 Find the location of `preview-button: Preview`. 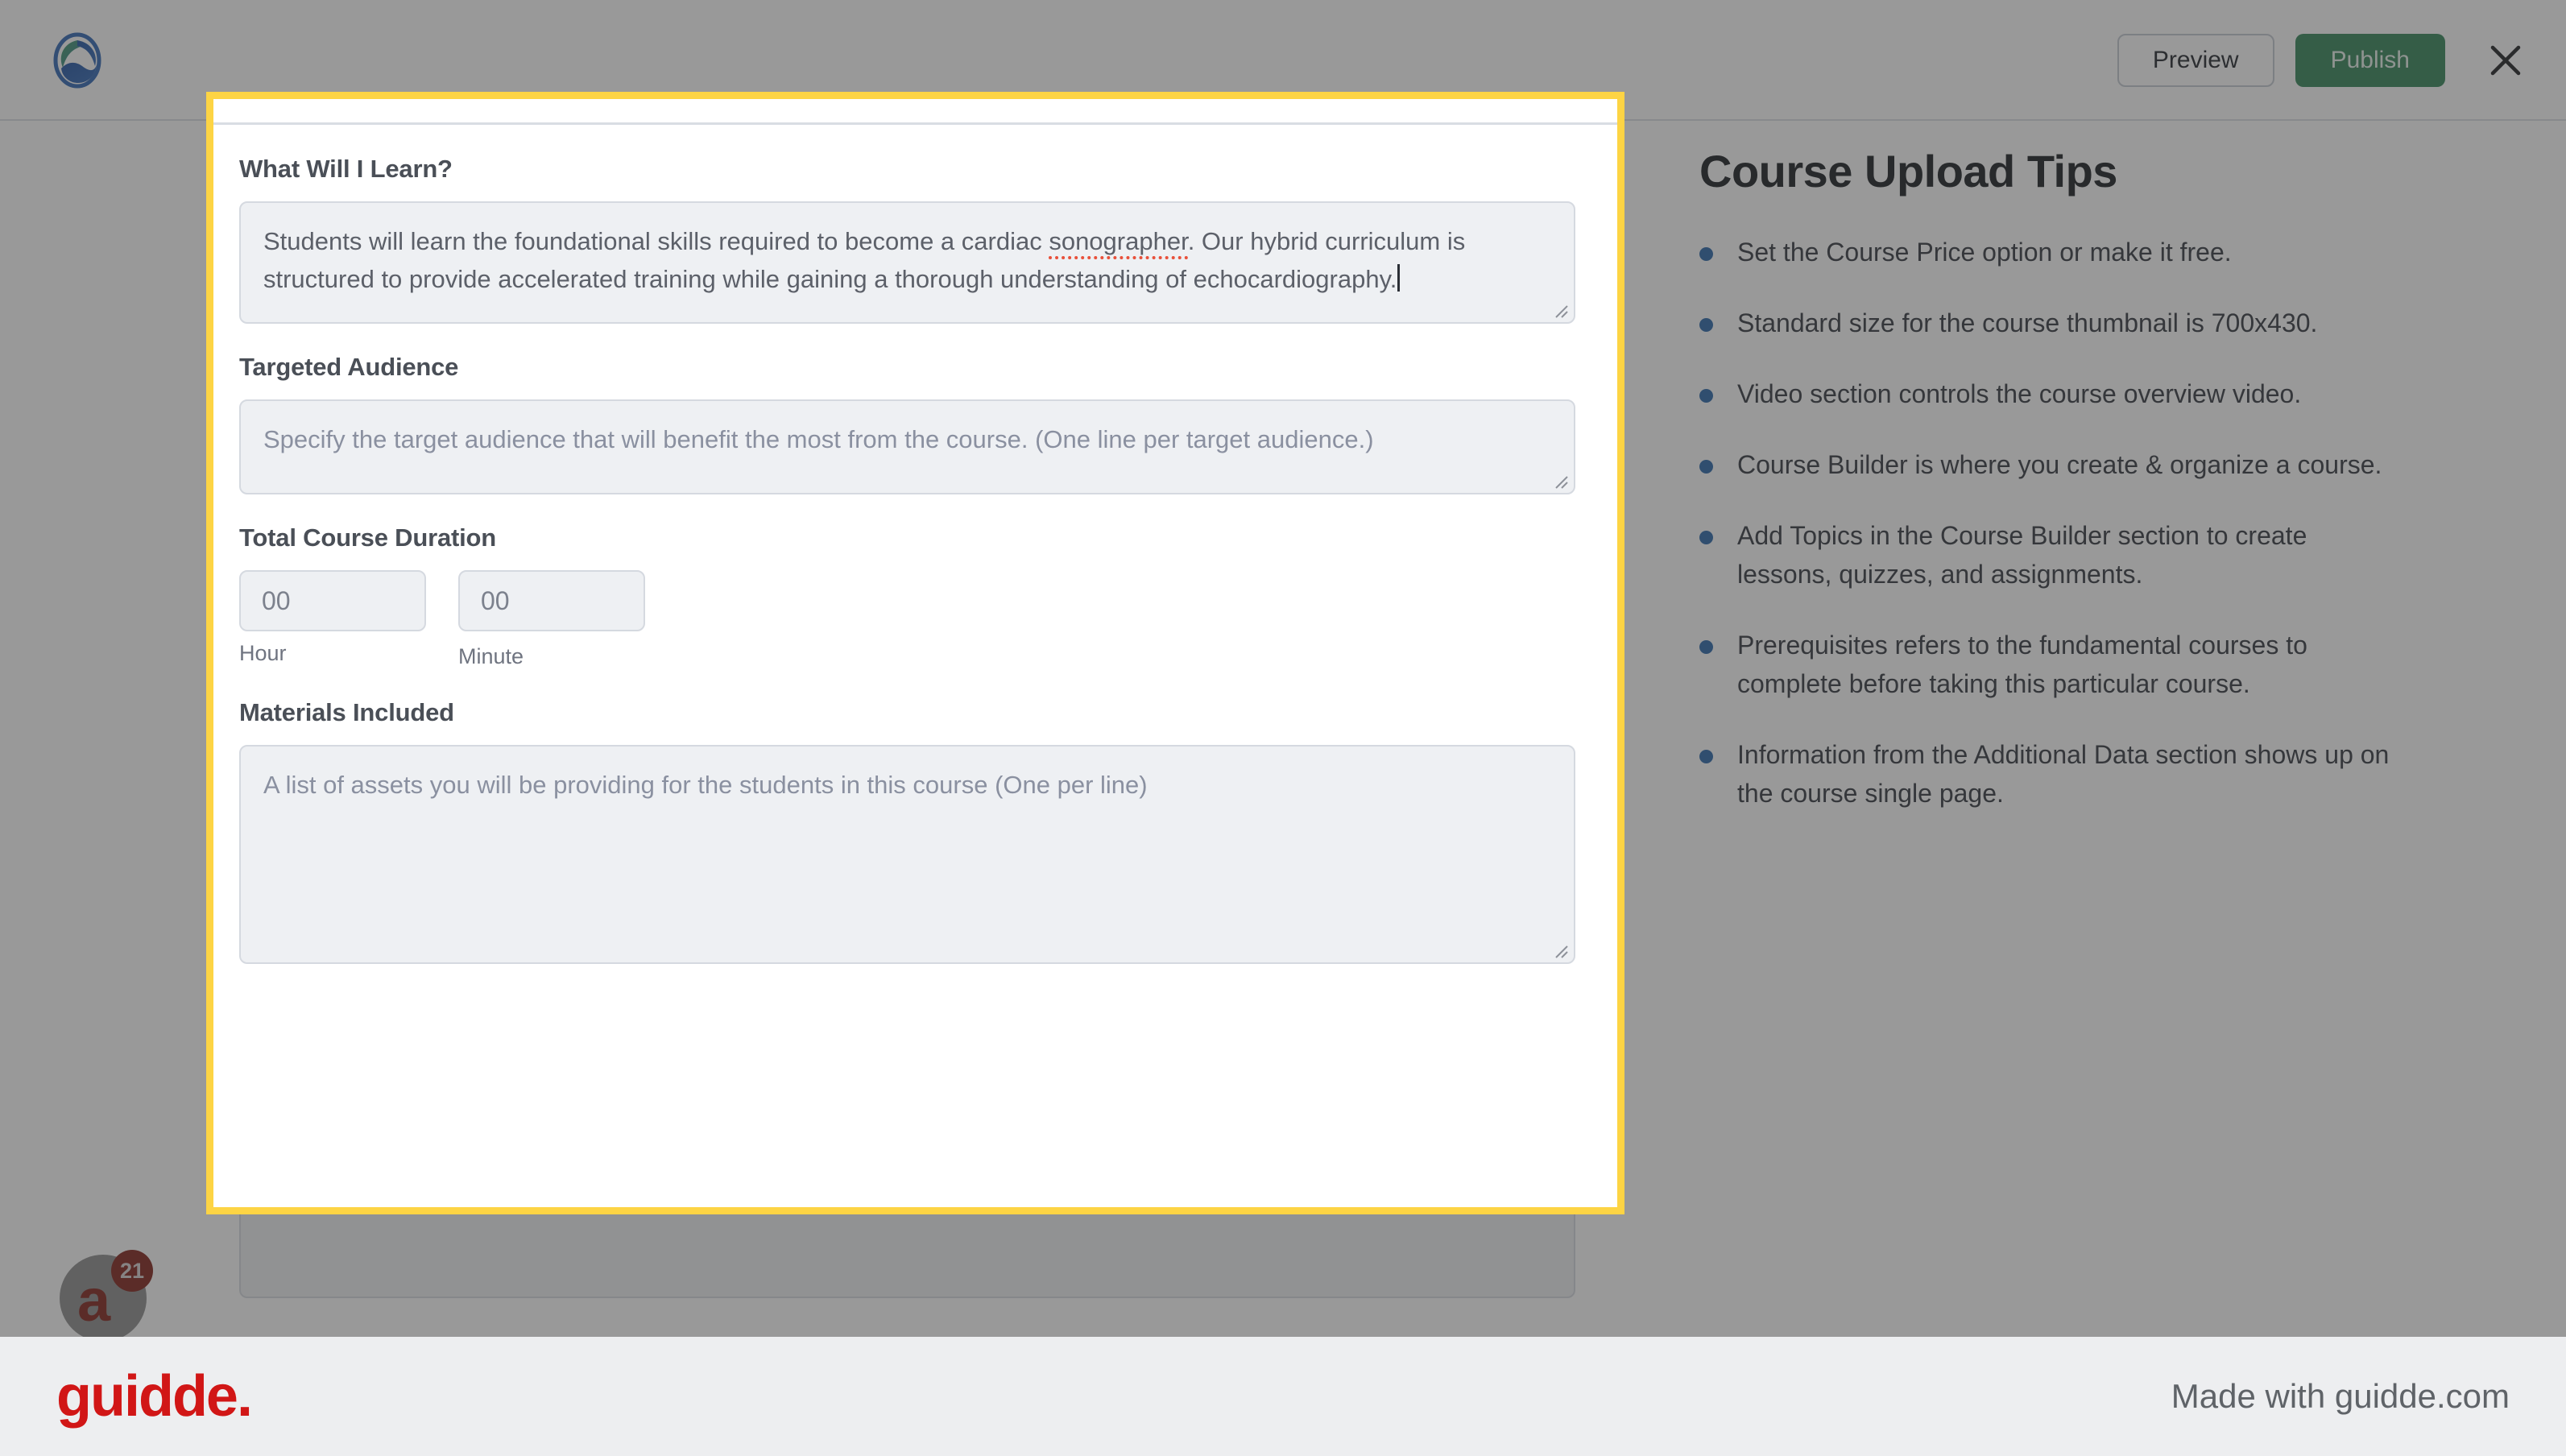

preview-button: Preview is located at coordinates (2195, 61).